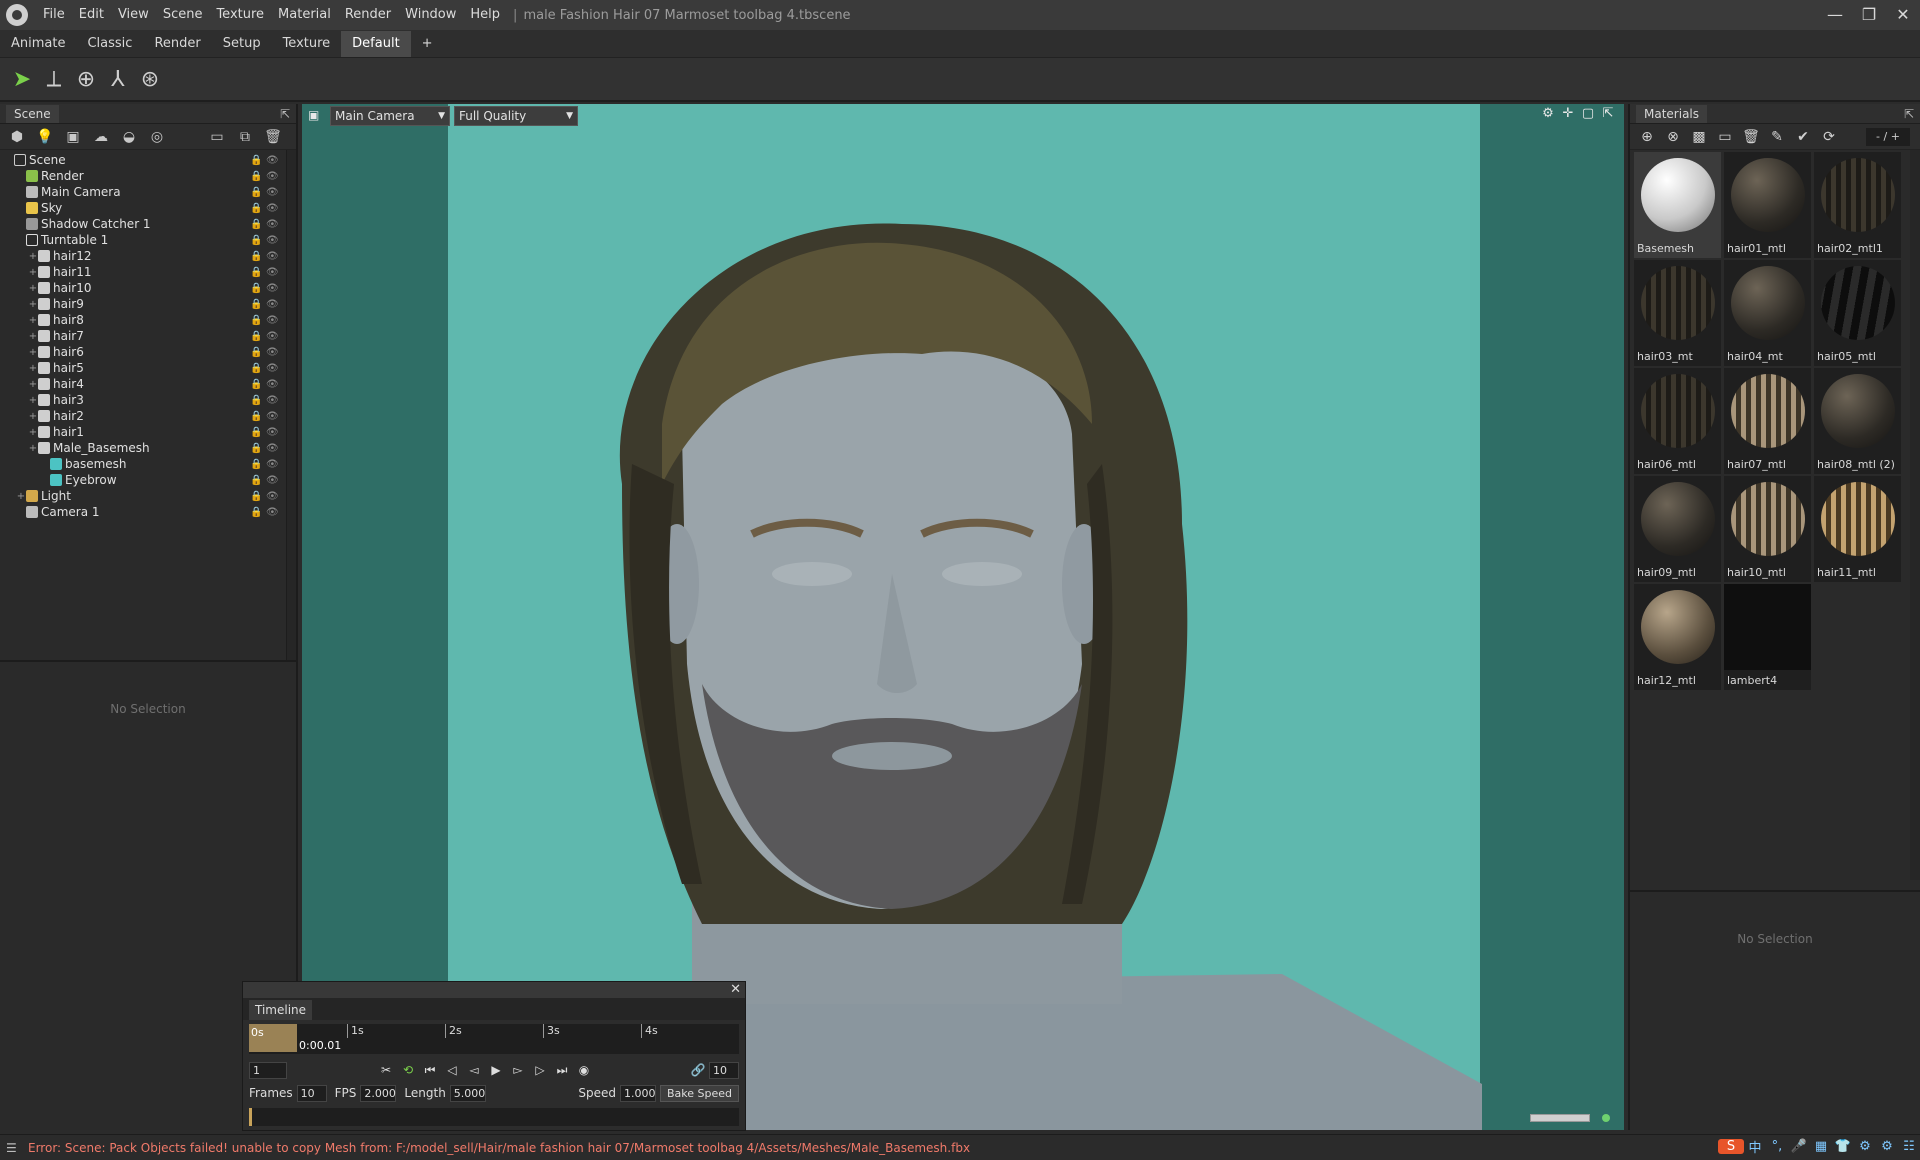 The image size is (1920, 1160). What do you see at coordinates (144, 416) in the screenshot?
I see `tree-item: + hair2 🔒 👁` at bounding box center [144, 416].